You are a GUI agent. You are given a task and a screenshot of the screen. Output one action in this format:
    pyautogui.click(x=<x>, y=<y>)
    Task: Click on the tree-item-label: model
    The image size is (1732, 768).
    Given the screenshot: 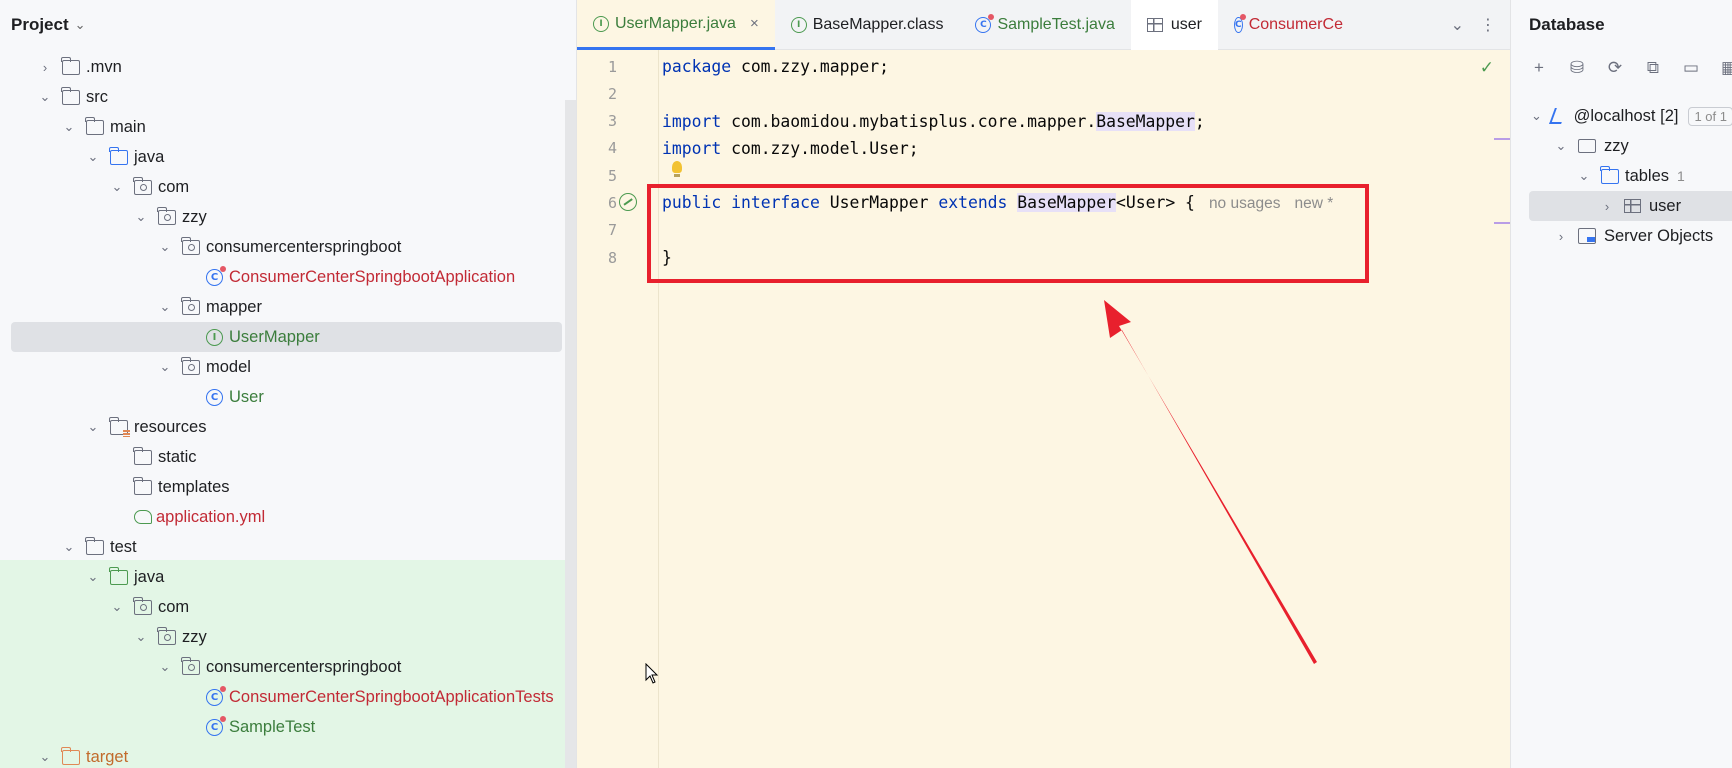 What is the action you would take?
    pyautogui.click(x=228, y=366)
    